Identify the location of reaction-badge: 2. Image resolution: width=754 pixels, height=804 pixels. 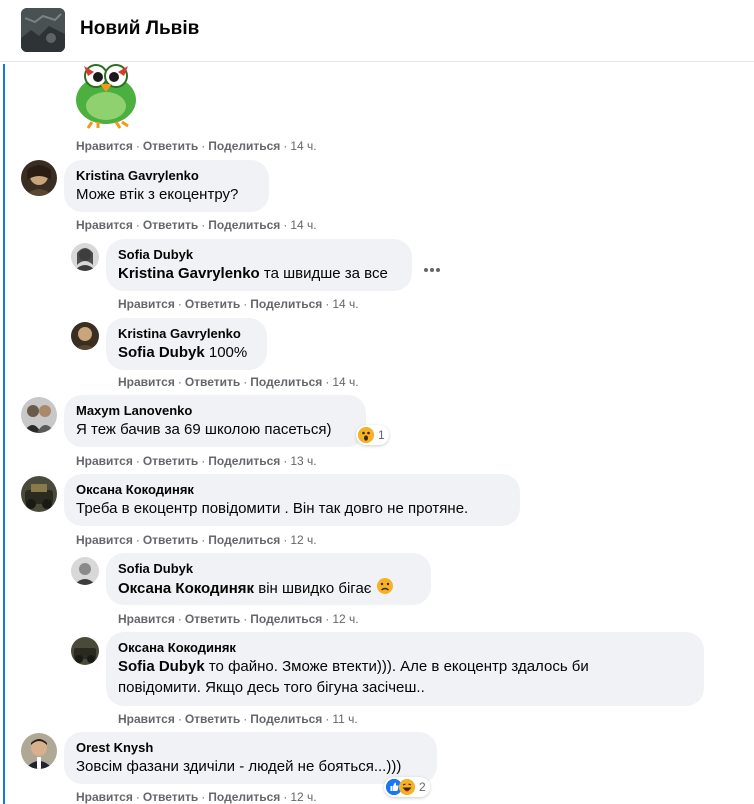
(407, 787).